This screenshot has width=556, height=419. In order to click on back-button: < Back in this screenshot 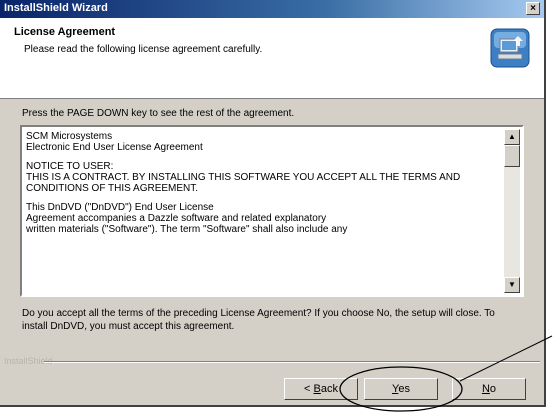, I will do `click(321, 389)`.